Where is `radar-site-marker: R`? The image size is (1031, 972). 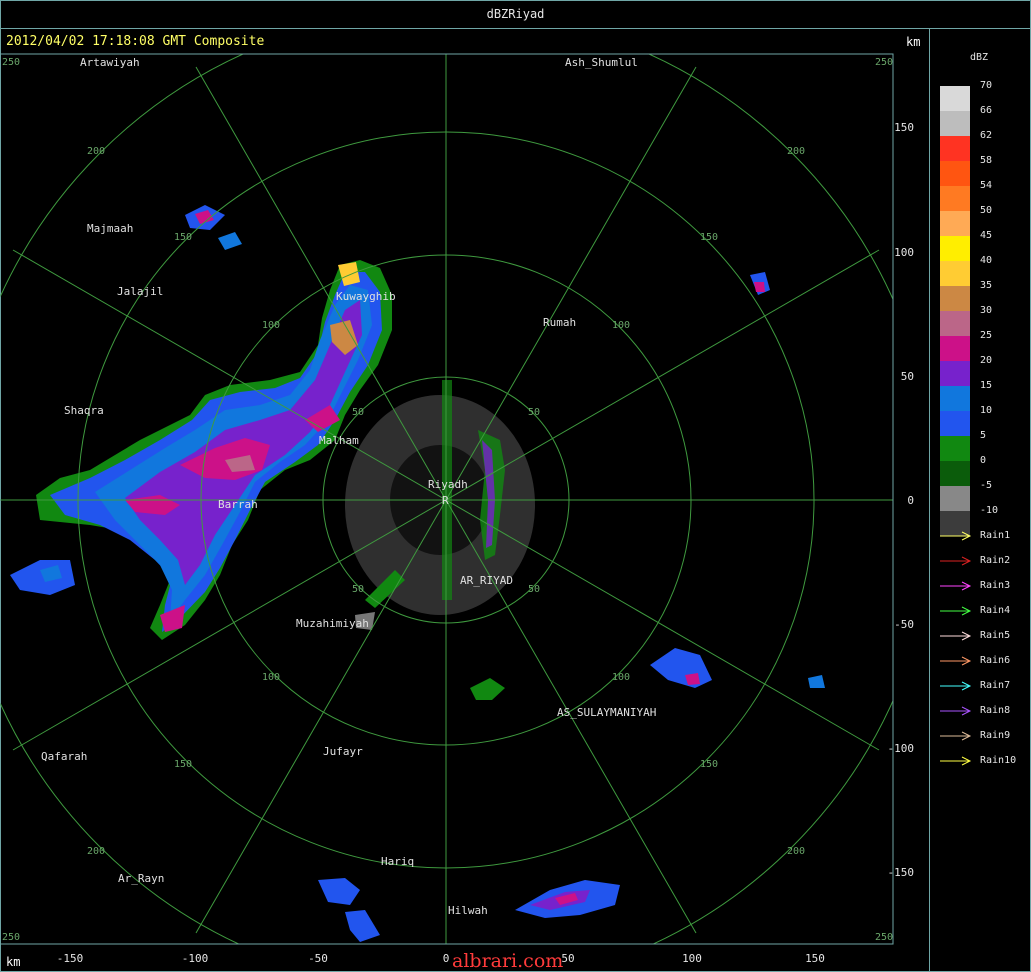
radar-site-marker: R is located at coordinates (445, 500).